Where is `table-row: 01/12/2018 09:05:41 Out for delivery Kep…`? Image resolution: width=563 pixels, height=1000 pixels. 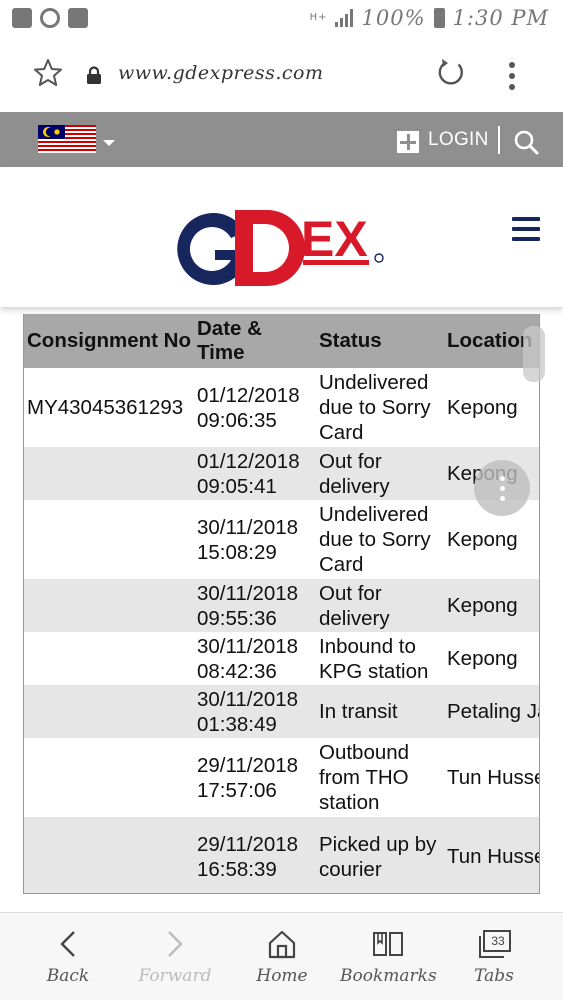 table-row: 01/12/2018 09:05:41 Out for delivery Kep… is located at coordinates (281, 473).